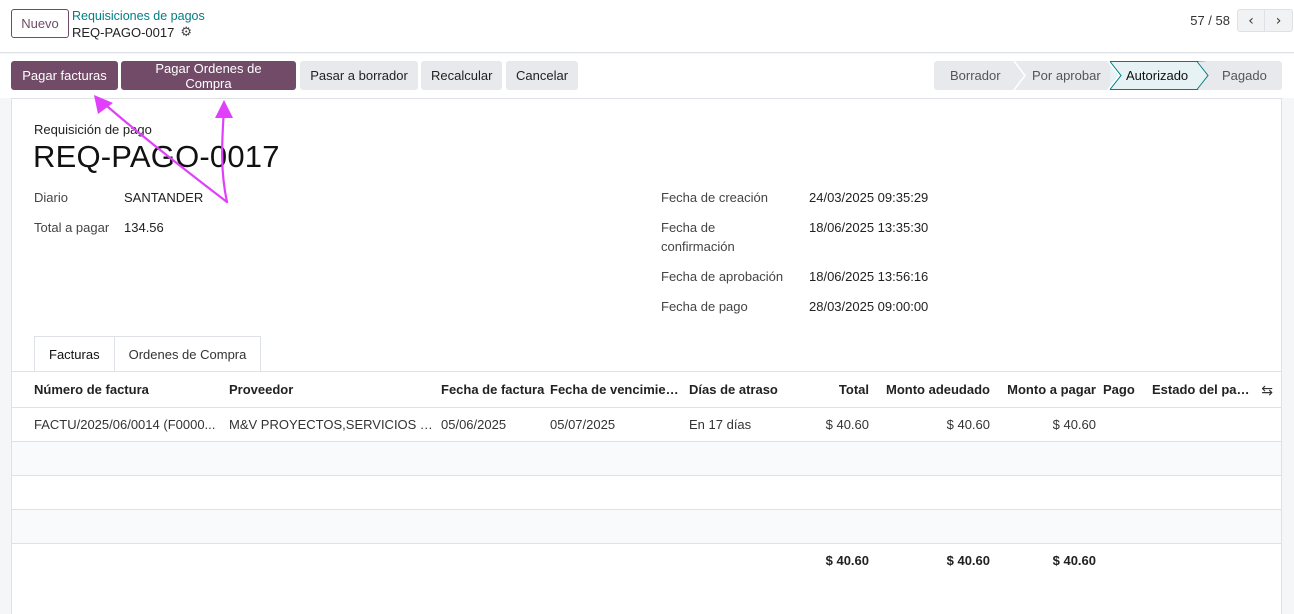  What do you see at coordinates (1279, 20) in the screenshot?
I see `chevron-right-icon: ›` at bounding box center [1279, 20].